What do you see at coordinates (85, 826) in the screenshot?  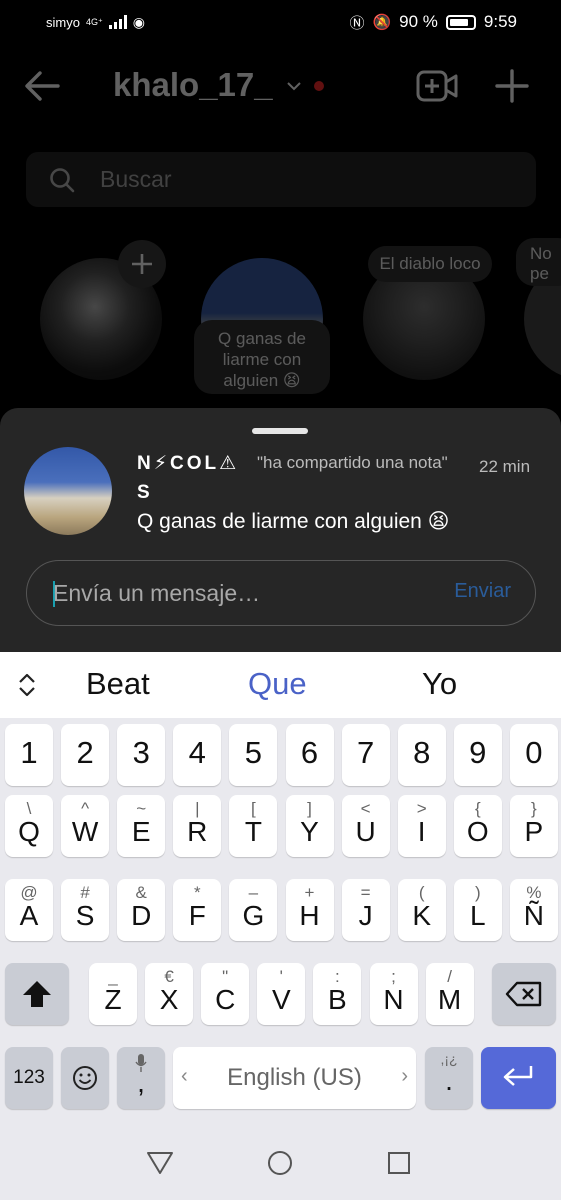 I see `letter-key: ^ W` at bounding box center [85, 826].